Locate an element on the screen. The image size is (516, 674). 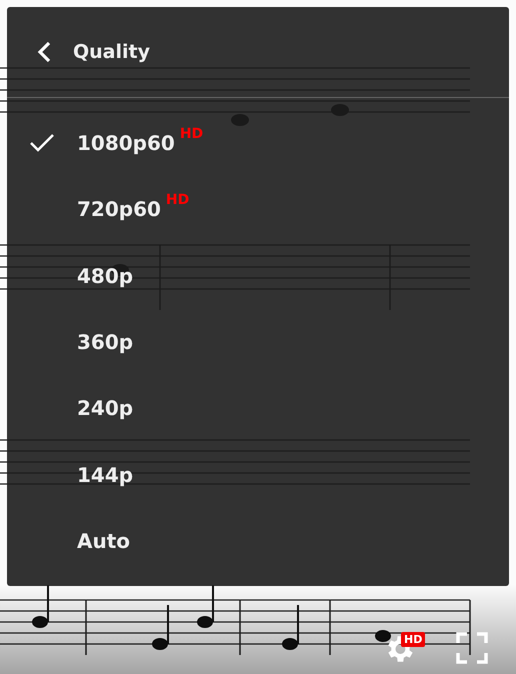
back-button is located at coordinates (44, 52).